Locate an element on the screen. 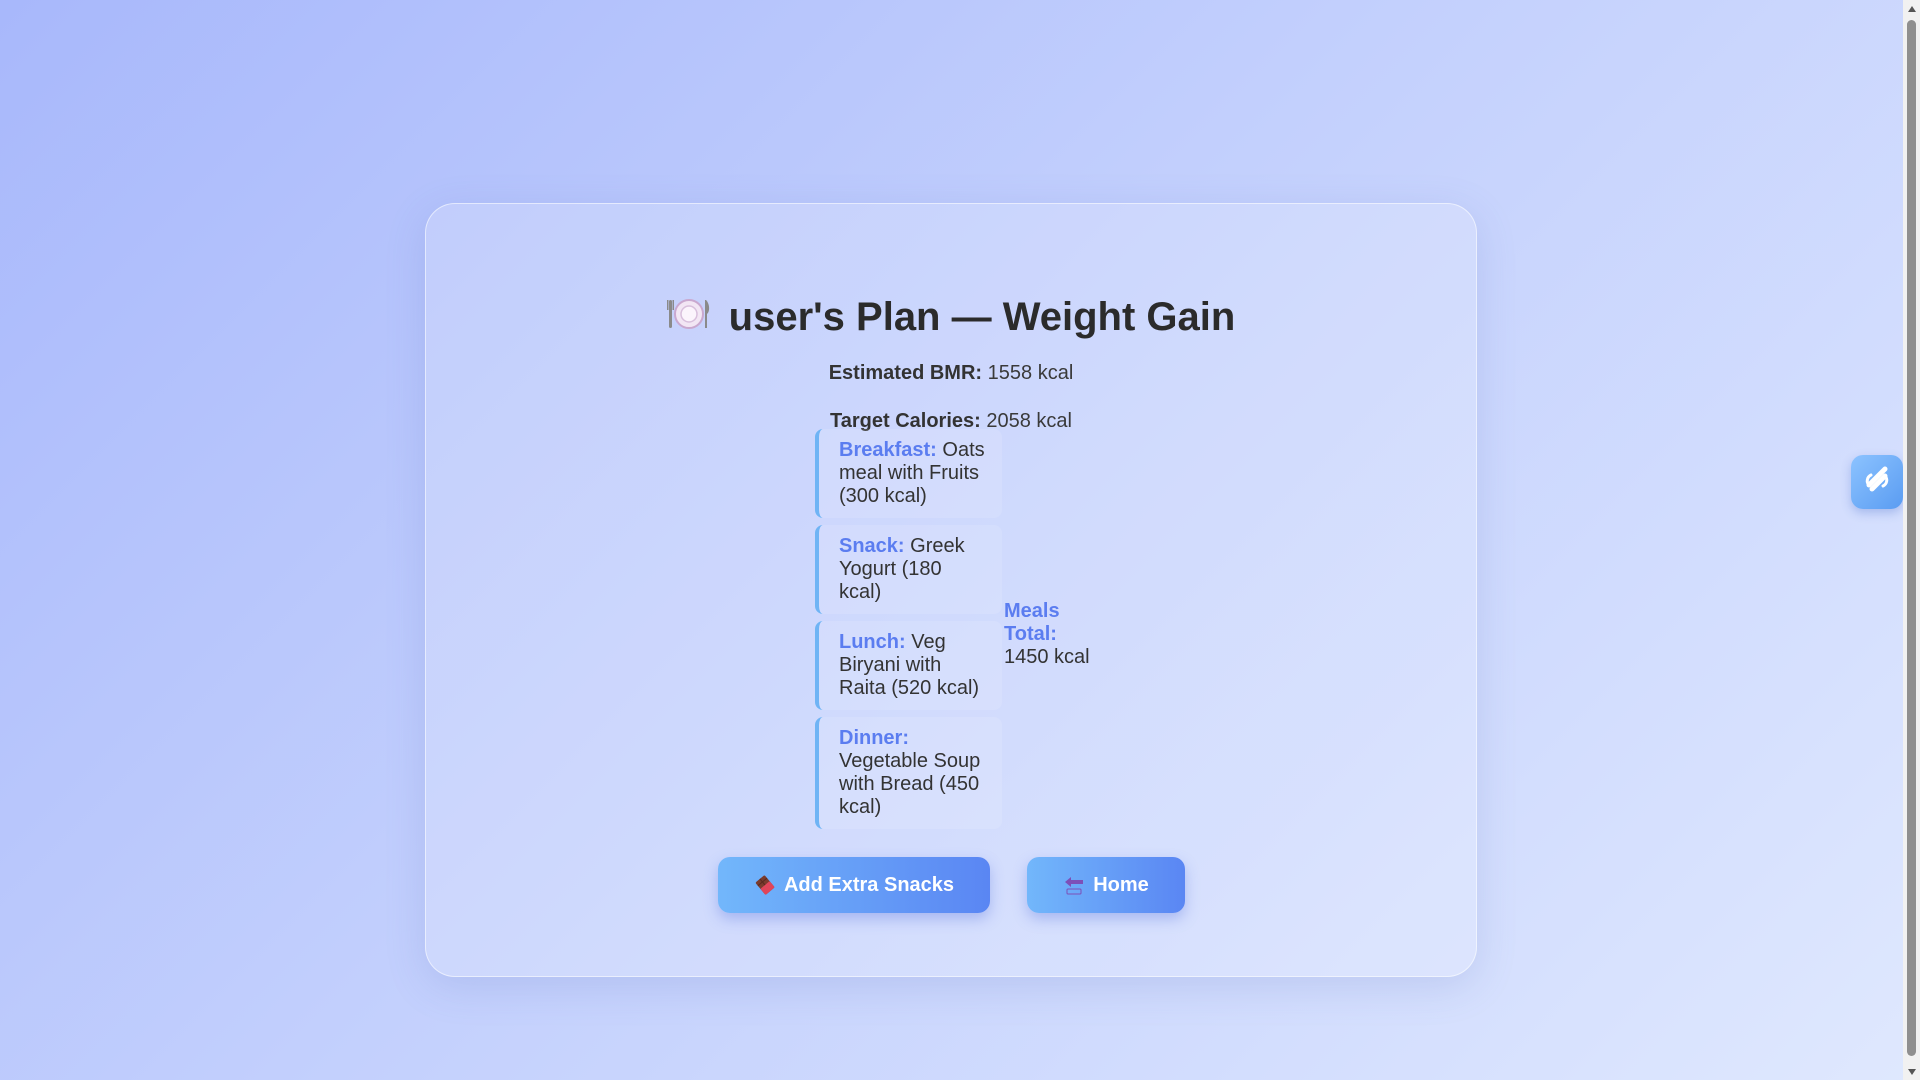 The image size is (1920, 1080). meals-total-value: 1450 kcal is located at coordinates (1047, 657).